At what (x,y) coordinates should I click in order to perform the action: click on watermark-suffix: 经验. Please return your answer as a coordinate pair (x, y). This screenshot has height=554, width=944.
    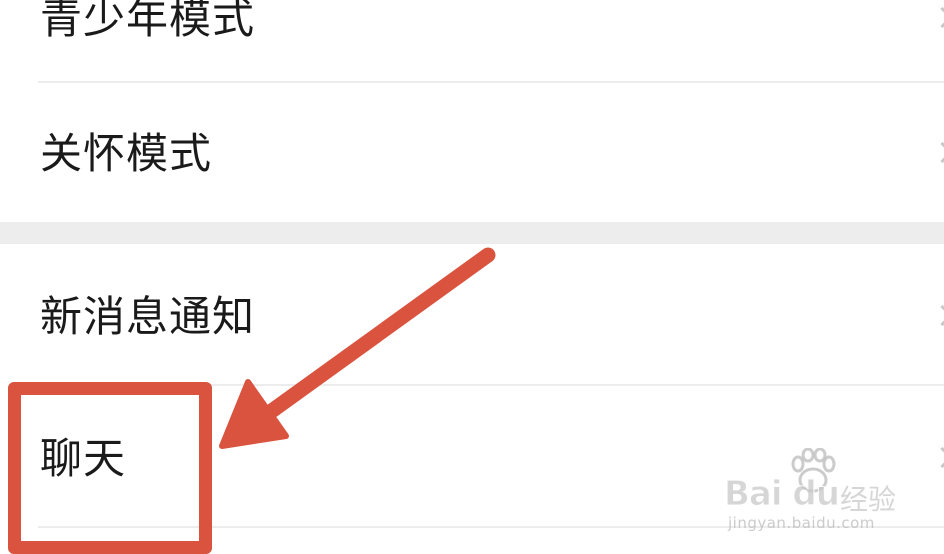
    Looking at the image, I should click on (868, 499).